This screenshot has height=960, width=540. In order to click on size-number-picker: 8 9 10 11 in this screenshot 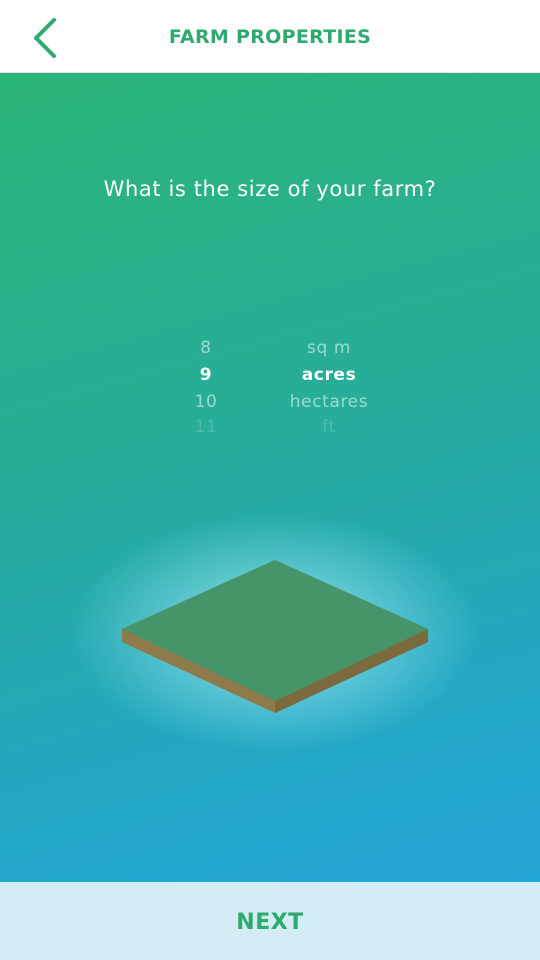, I will do `click(206, 390)`.